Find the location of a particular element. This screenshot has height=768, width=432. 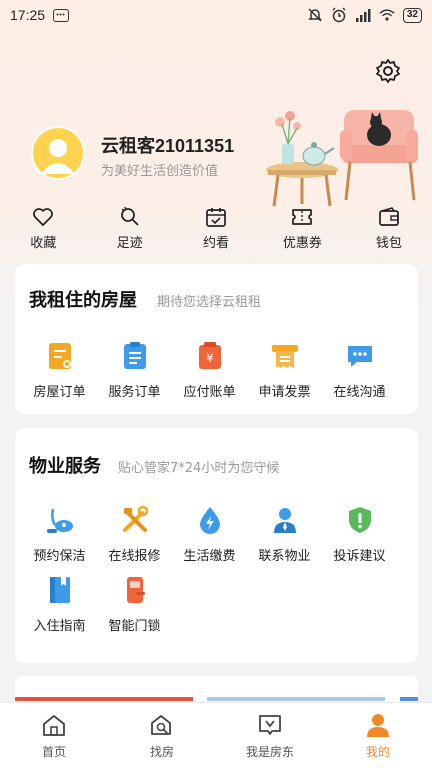

alarm-icon is located at coordinates (339, 15).